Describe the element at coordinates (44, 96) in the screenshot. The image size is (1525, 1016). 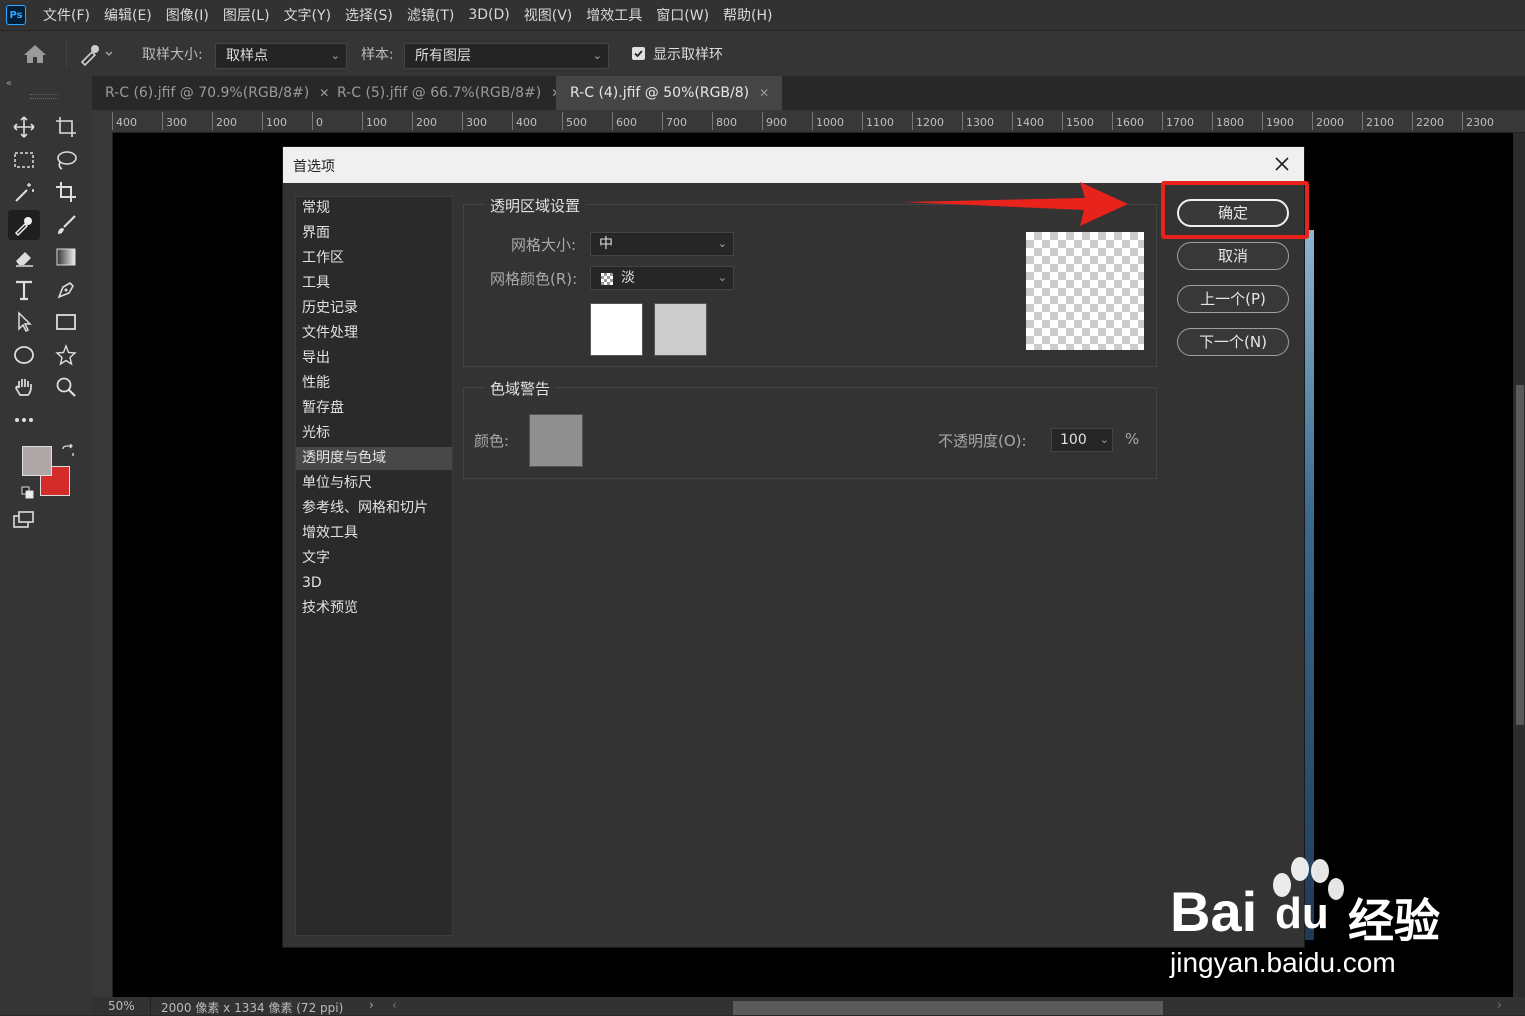
I see `panel-grip` at that location.